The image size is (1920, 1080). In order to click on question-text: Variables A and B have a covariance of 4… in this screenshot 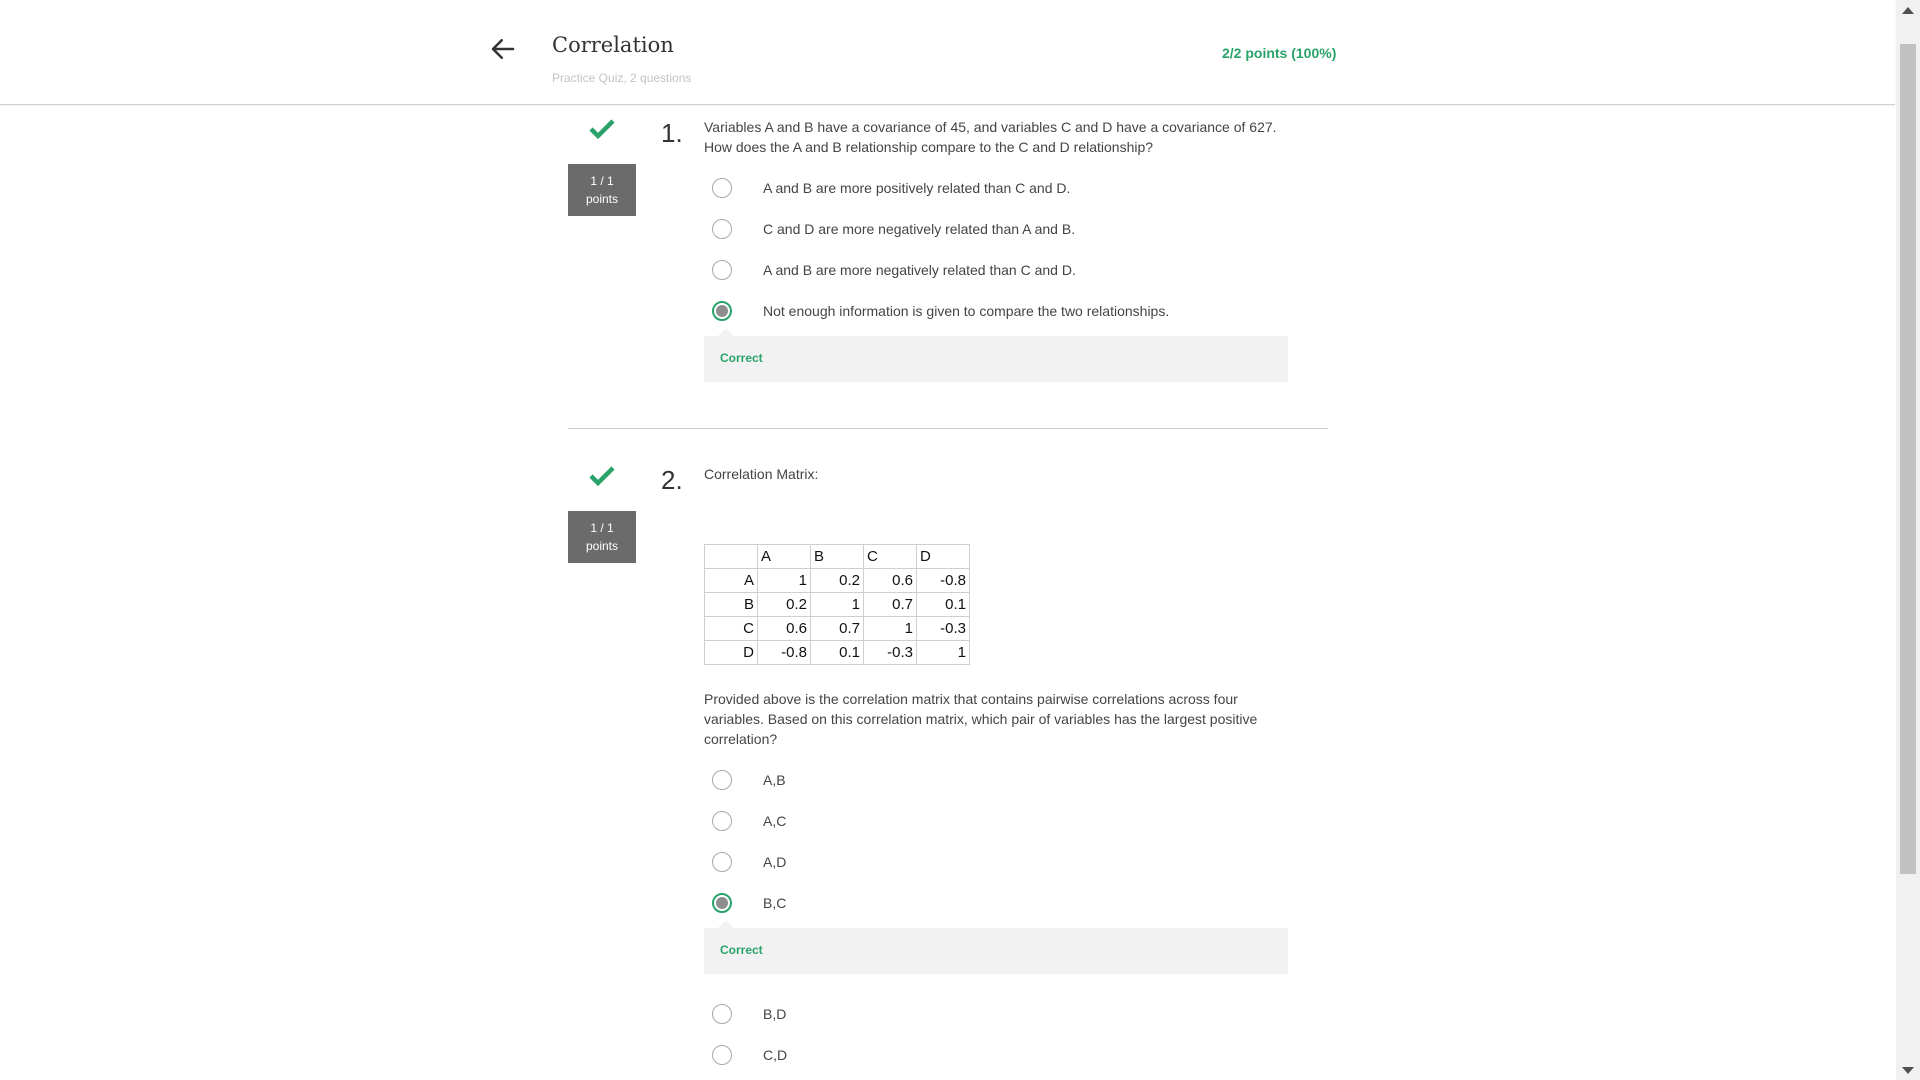, I will do `click(990, 137)`.